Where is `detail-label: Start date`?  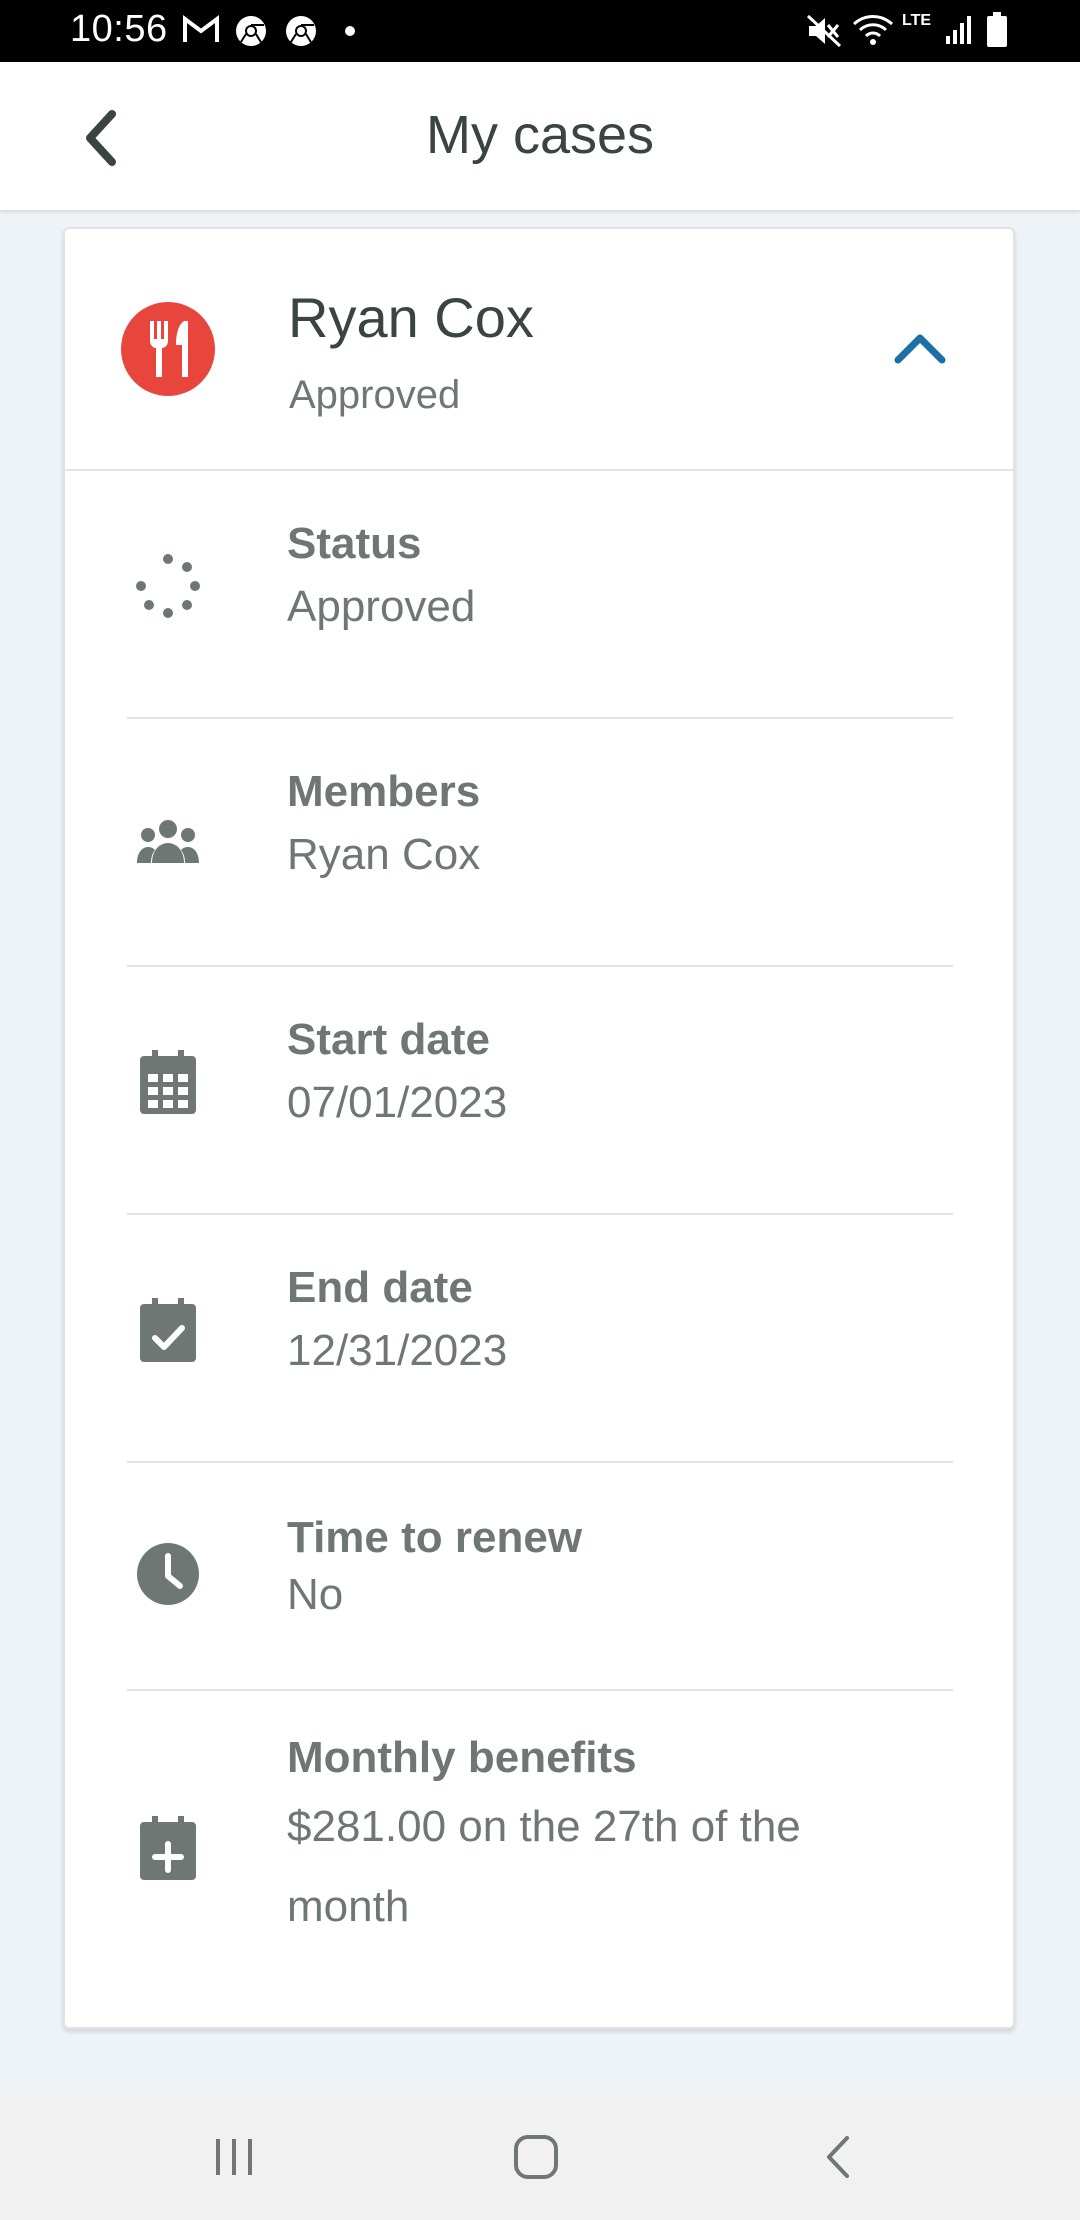
detail-label: Start date is located at coordinates (388, 1039).